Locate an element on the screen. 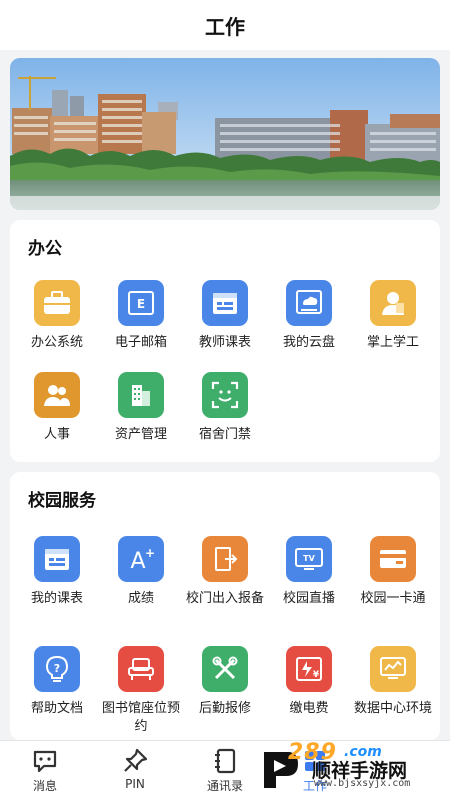 The height and width of the screenshot is (800, 450). campus-item-label: 缴电费 is located at coordinates (309, 708).